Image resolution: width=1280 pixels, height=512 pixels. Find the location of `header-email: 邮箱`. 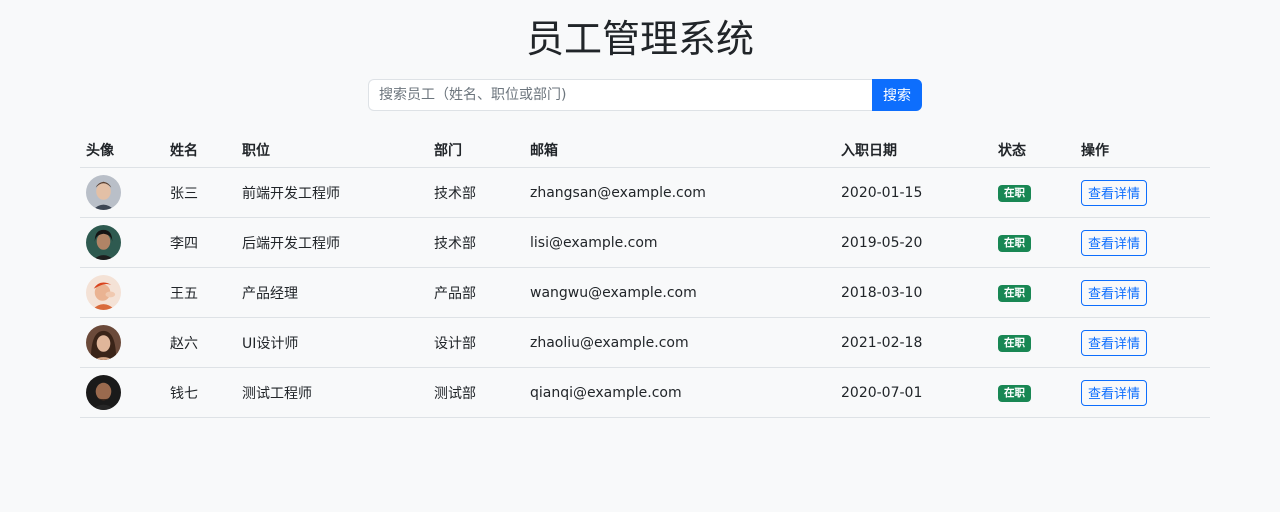

header-email: 邮箱 is located at coordinates (679, 150).